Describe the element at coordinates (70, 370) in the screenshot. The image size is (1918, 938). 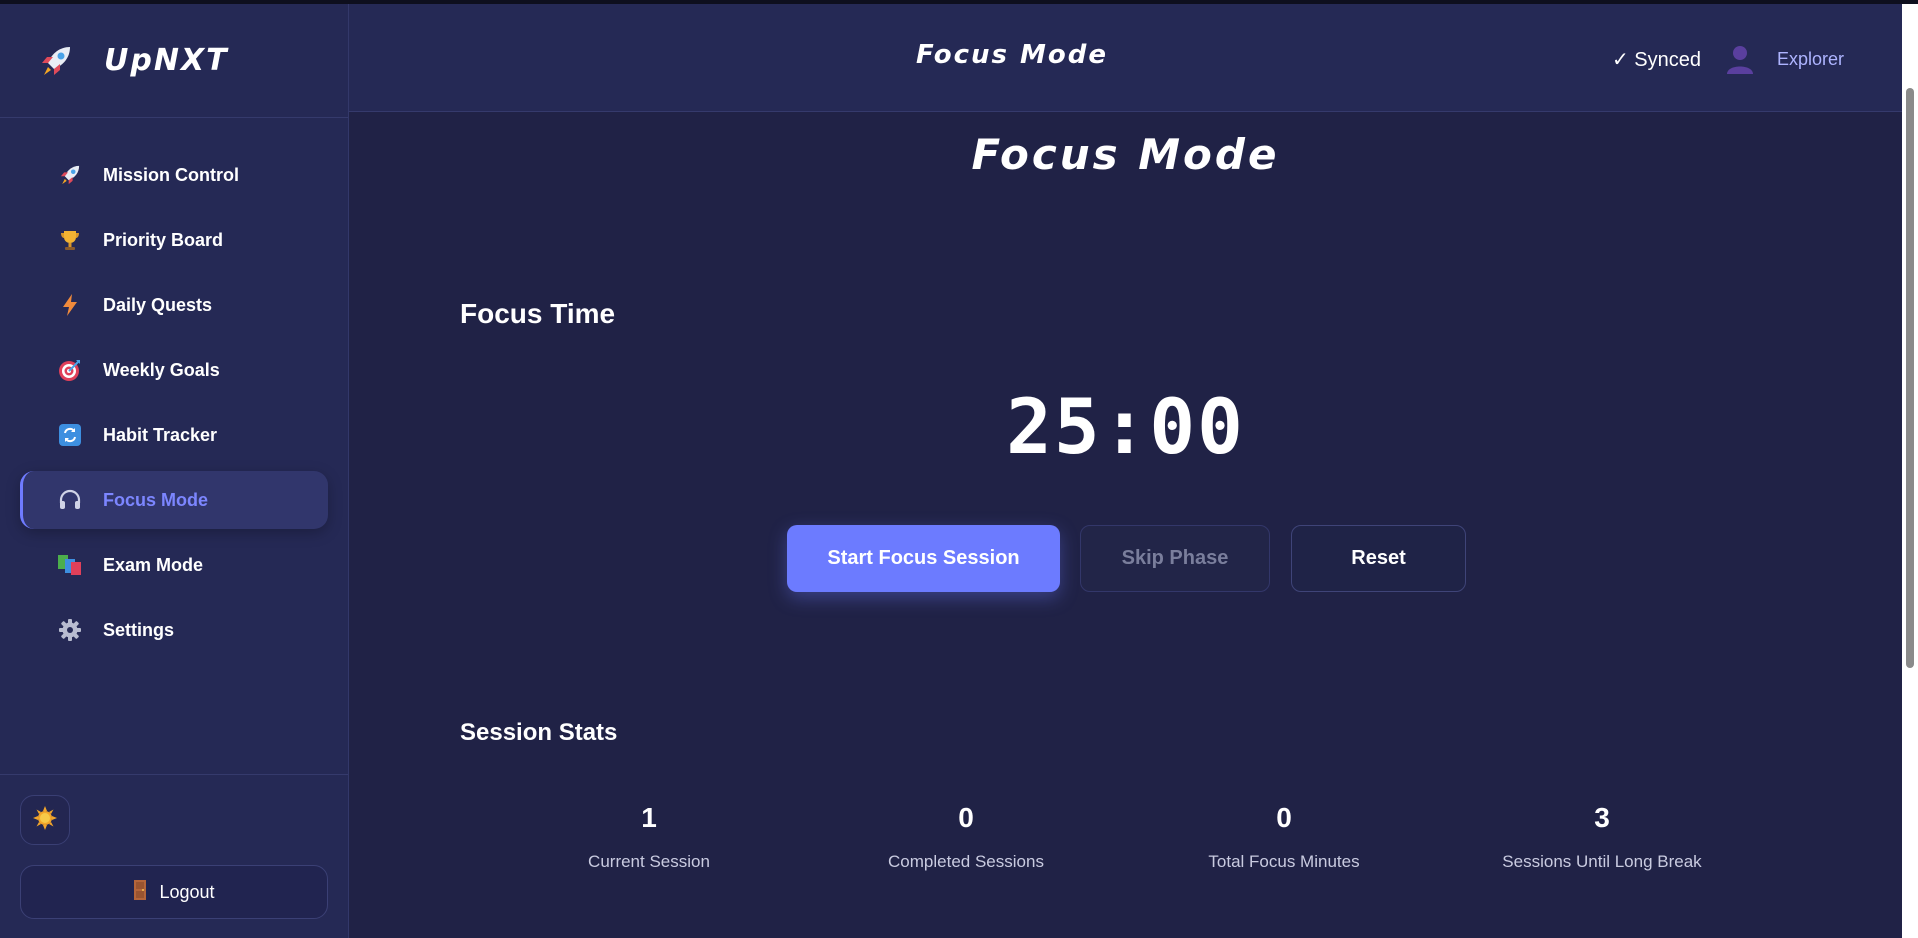
I see `target-icon` at that location.